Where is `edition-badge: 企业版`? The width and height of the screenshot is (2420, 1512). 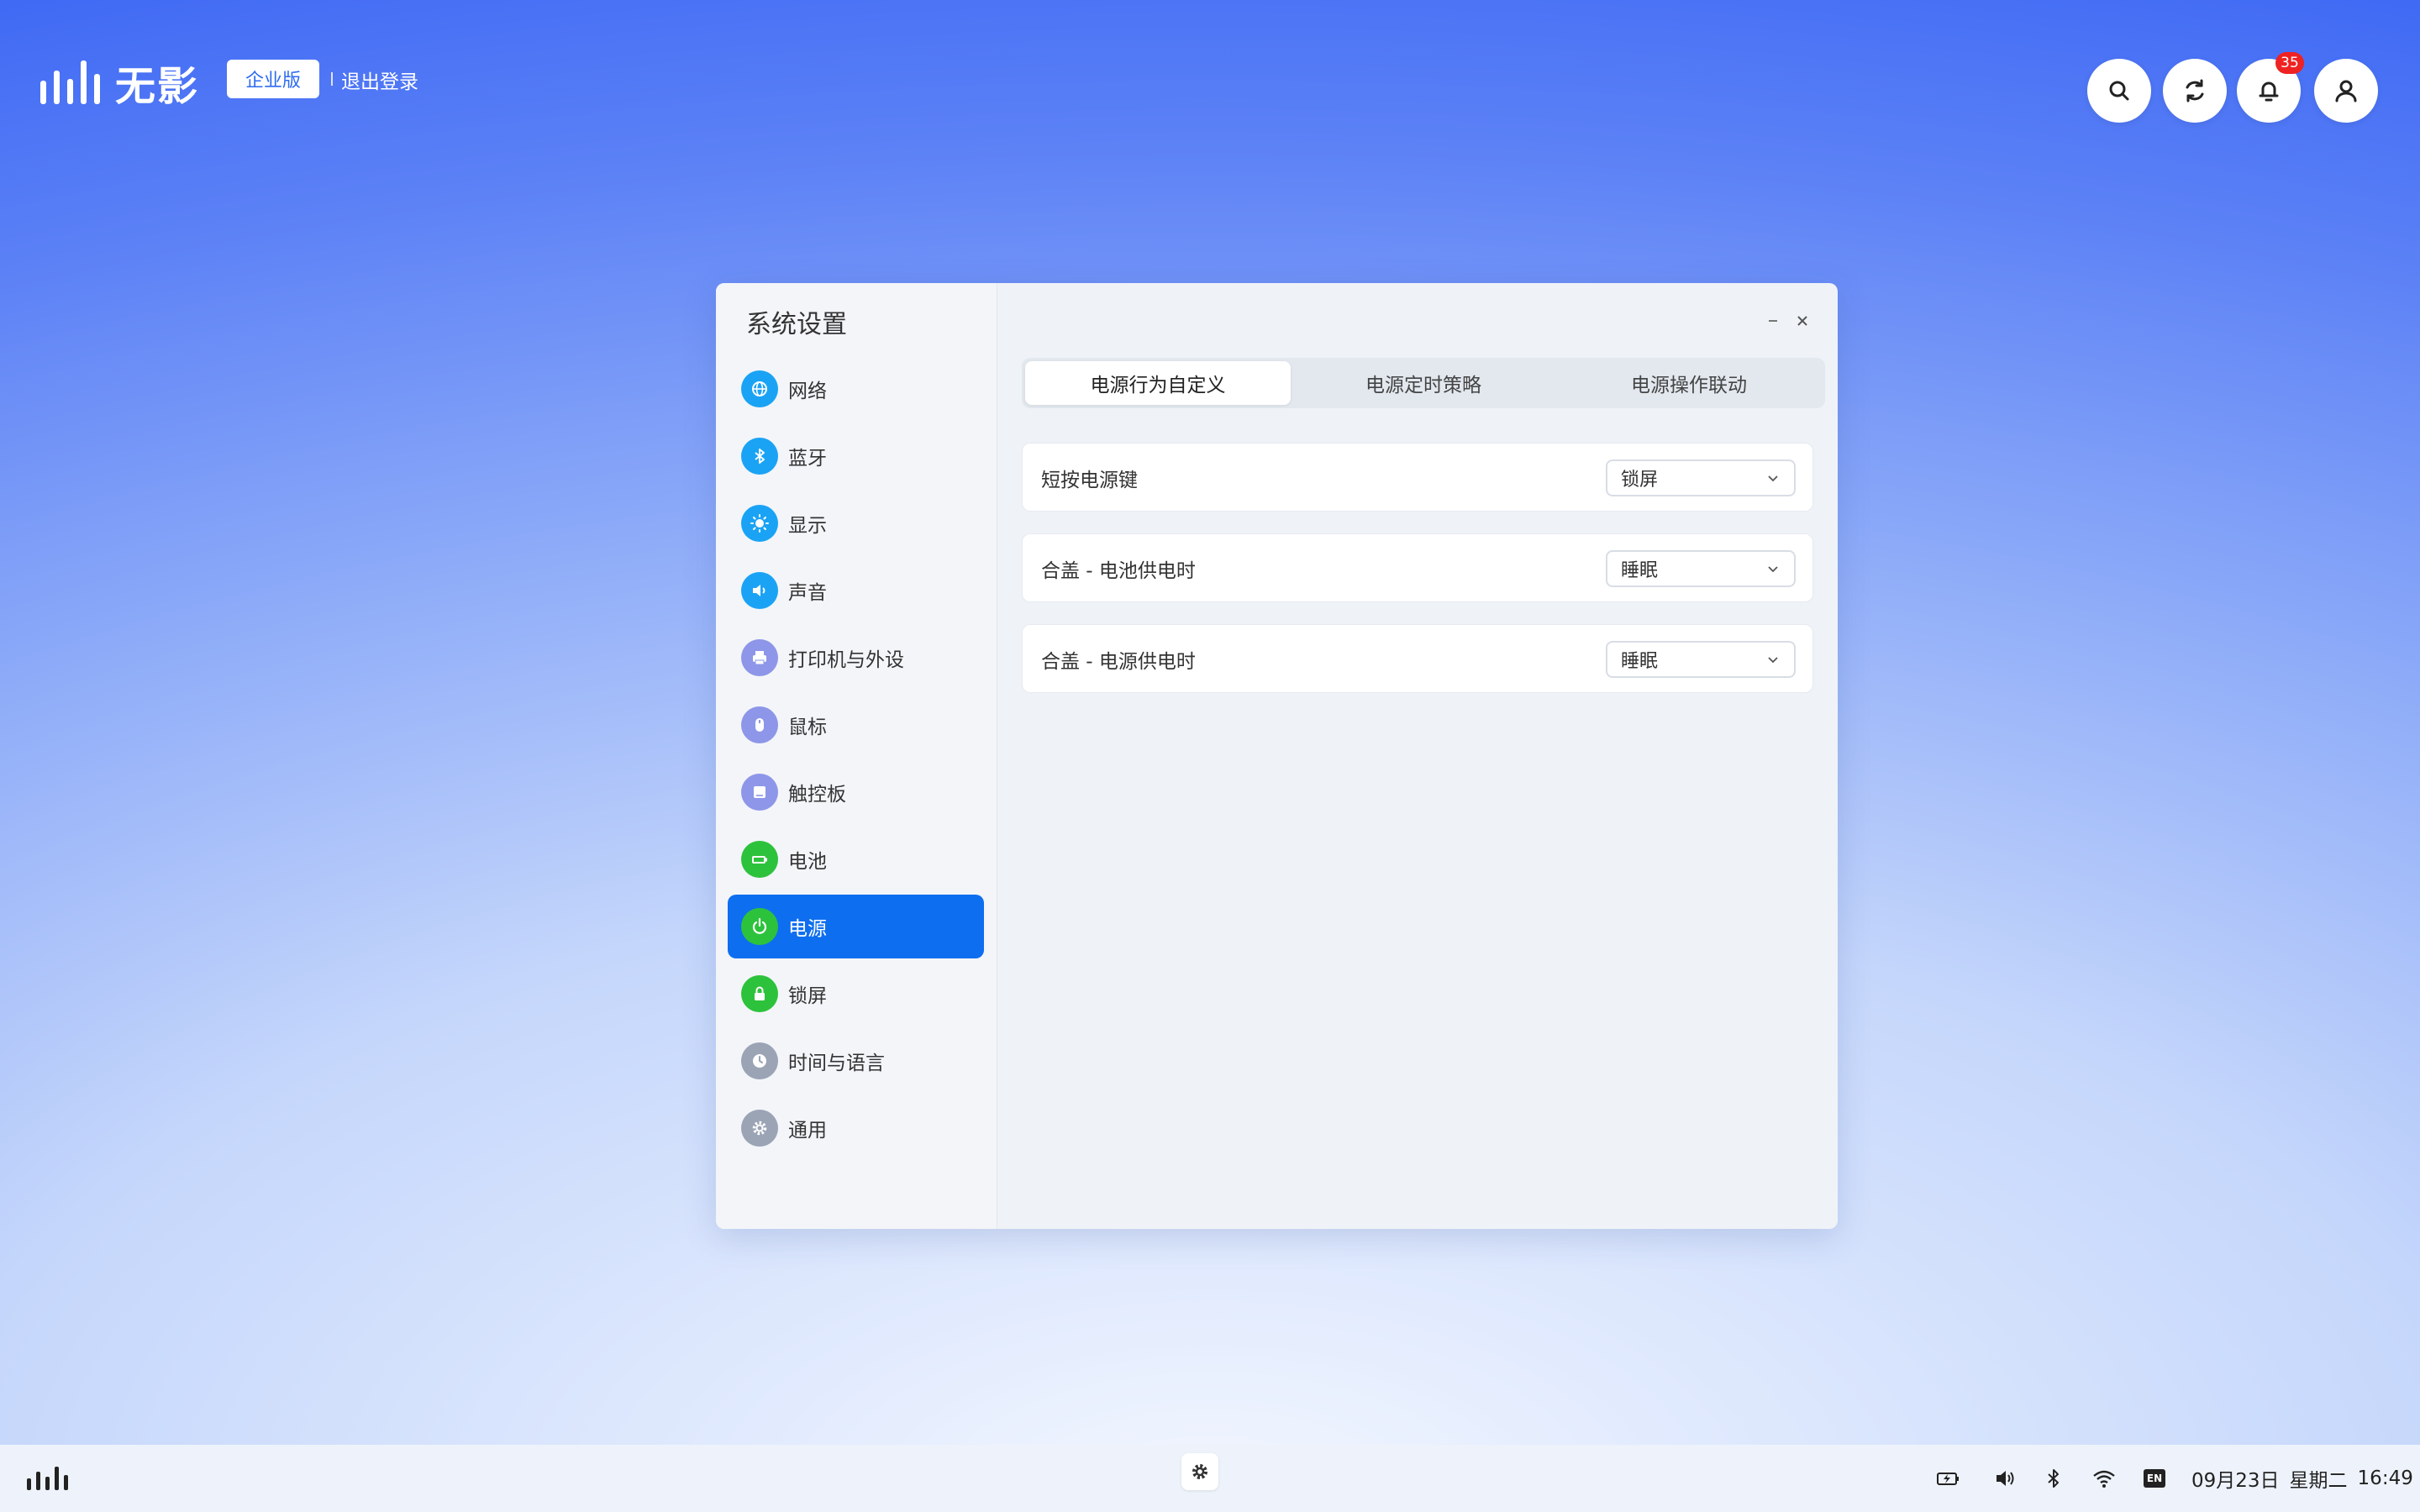
edition-badge: 企业版 is located at coordinates (273, 79).